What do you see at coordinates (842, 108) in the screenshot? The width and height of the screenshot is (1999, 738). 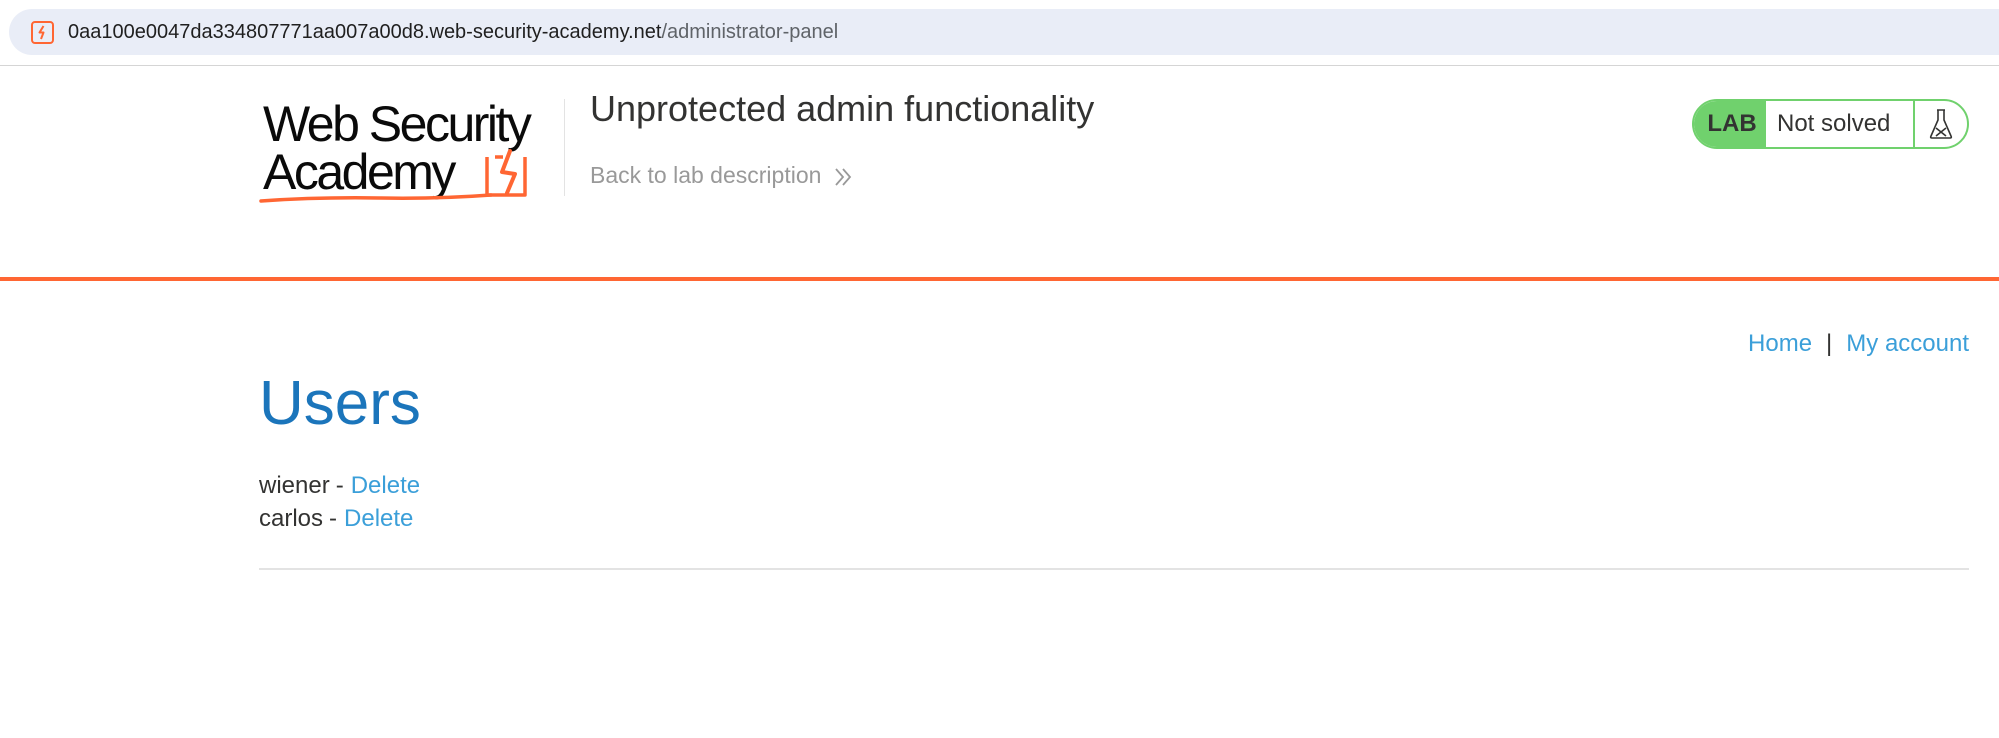 I see `lab-title: Unprotected admin functionality` at bounding box center [842, 108].